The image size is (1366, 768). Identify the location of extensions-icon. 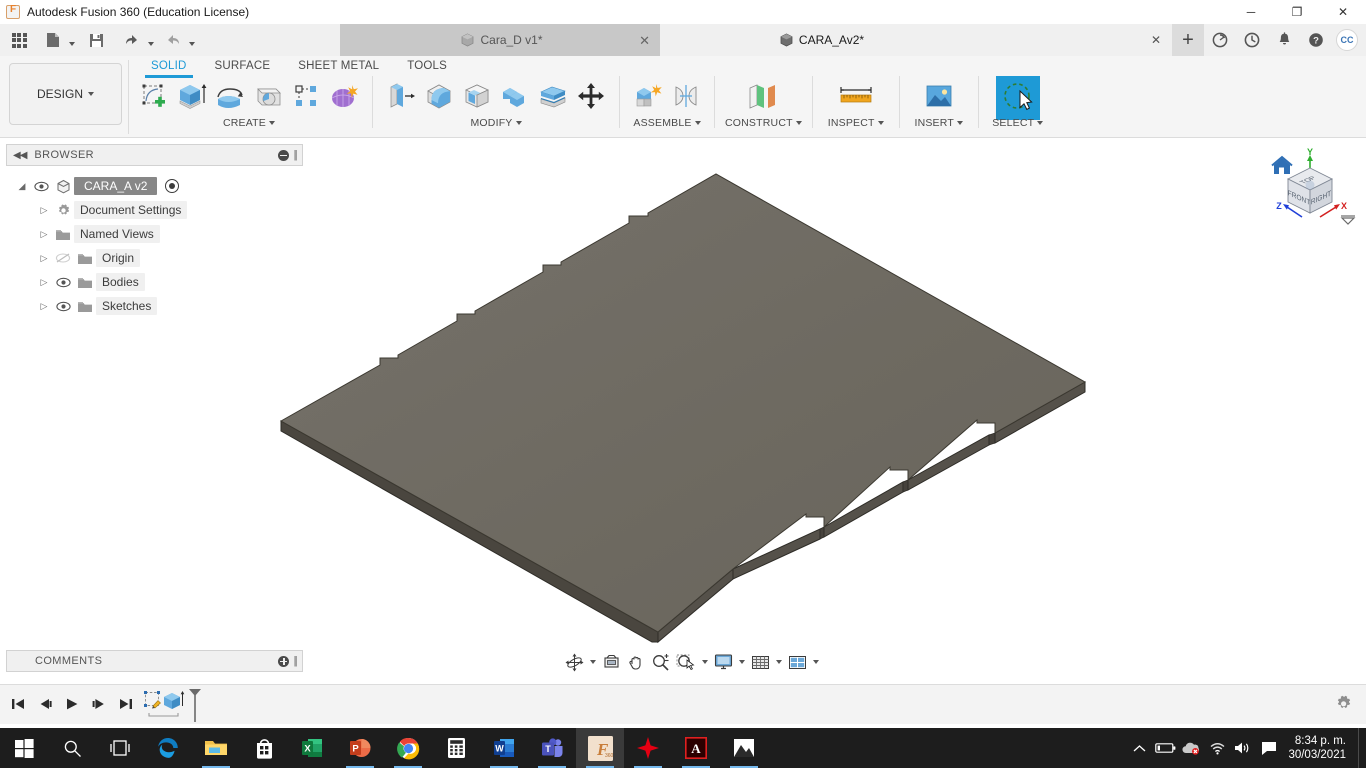
(1220, 40).